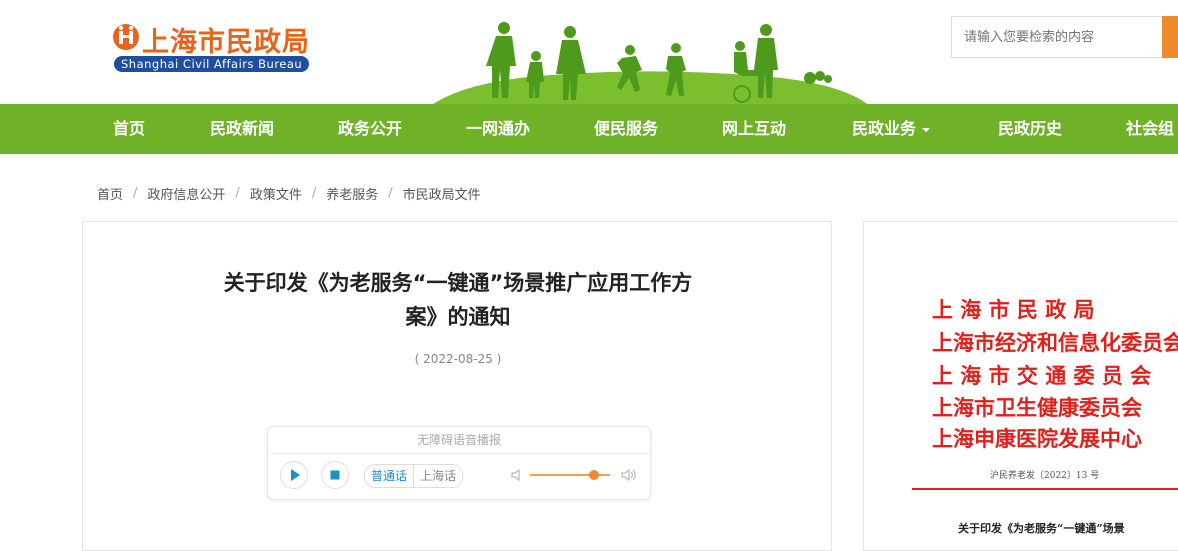 The width and height of the screenshot is (1178, 551). What do you see at coordinates (126, 37) in the screenshot?
I see `civil-affairs-emblem-icon` at bounding box center [126, 37].